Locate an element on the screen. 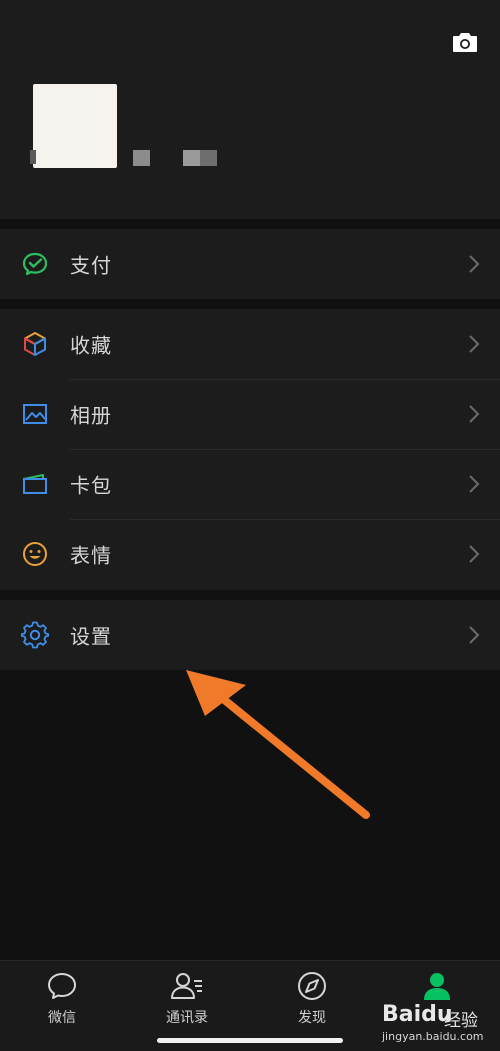 The width and height of the screenshot is (500, 1051). avatar is located at coordinates (75, 126).